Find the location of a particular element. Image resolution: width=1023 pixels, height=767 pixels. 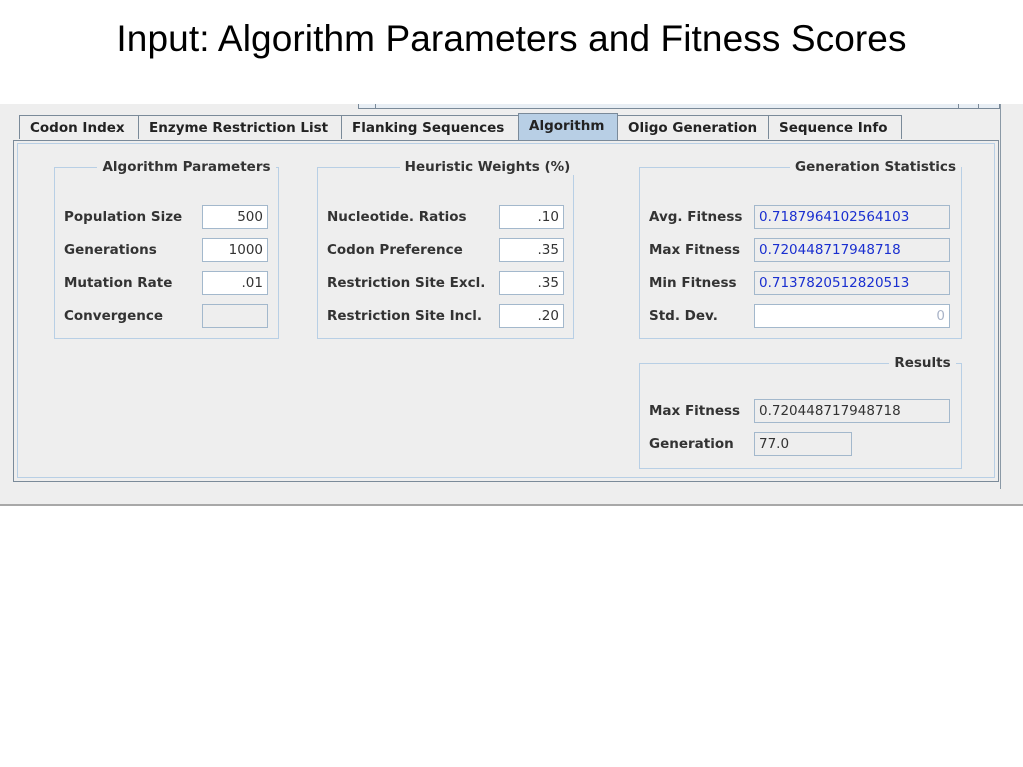

algorithm-parameters-title: Algorithm Parameters is located at coordinates (186, 167).